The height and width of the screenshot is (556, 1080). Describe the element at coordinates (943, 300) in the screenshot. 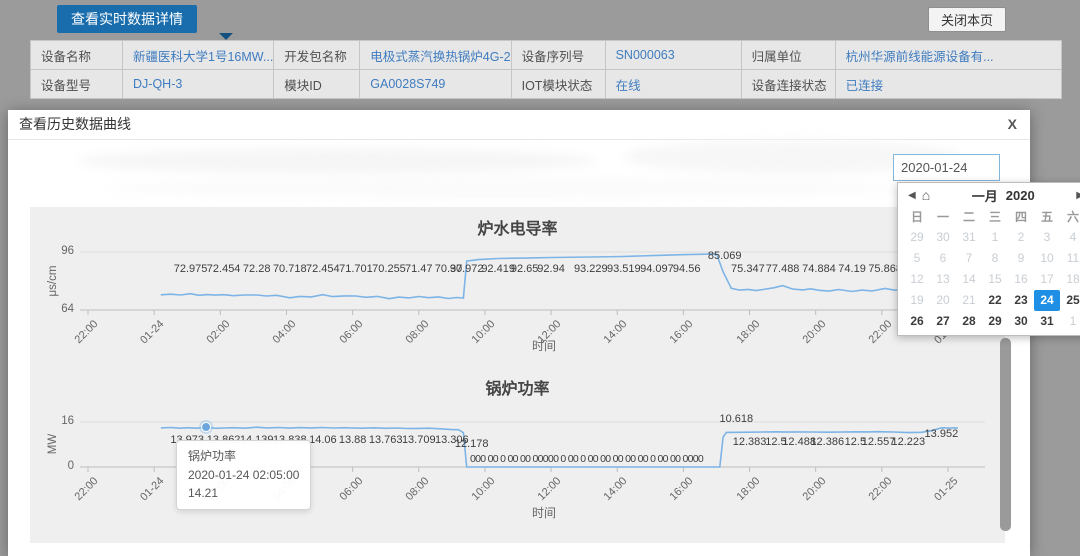

I see `calendar-day: 20` at that location.